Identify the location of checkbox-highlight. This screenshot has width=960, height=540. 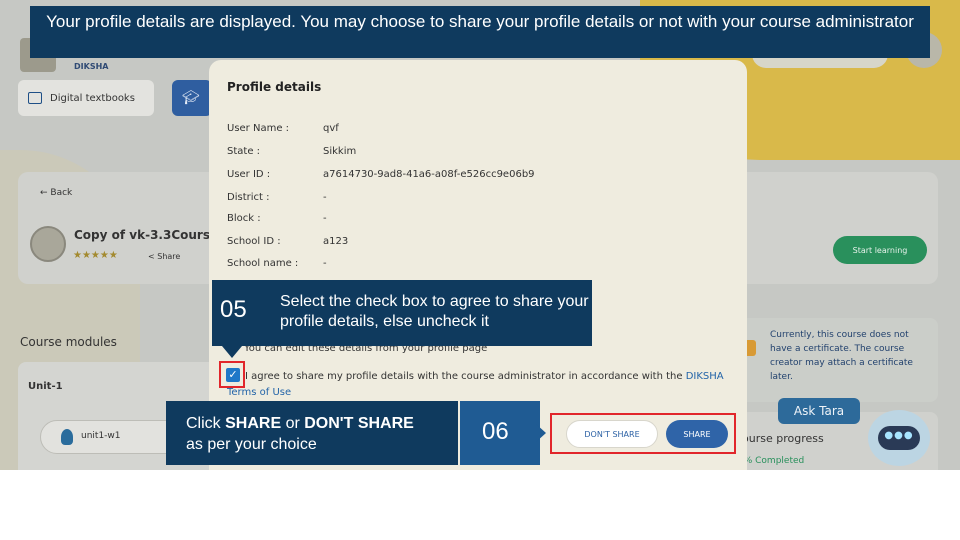
(232, 374).